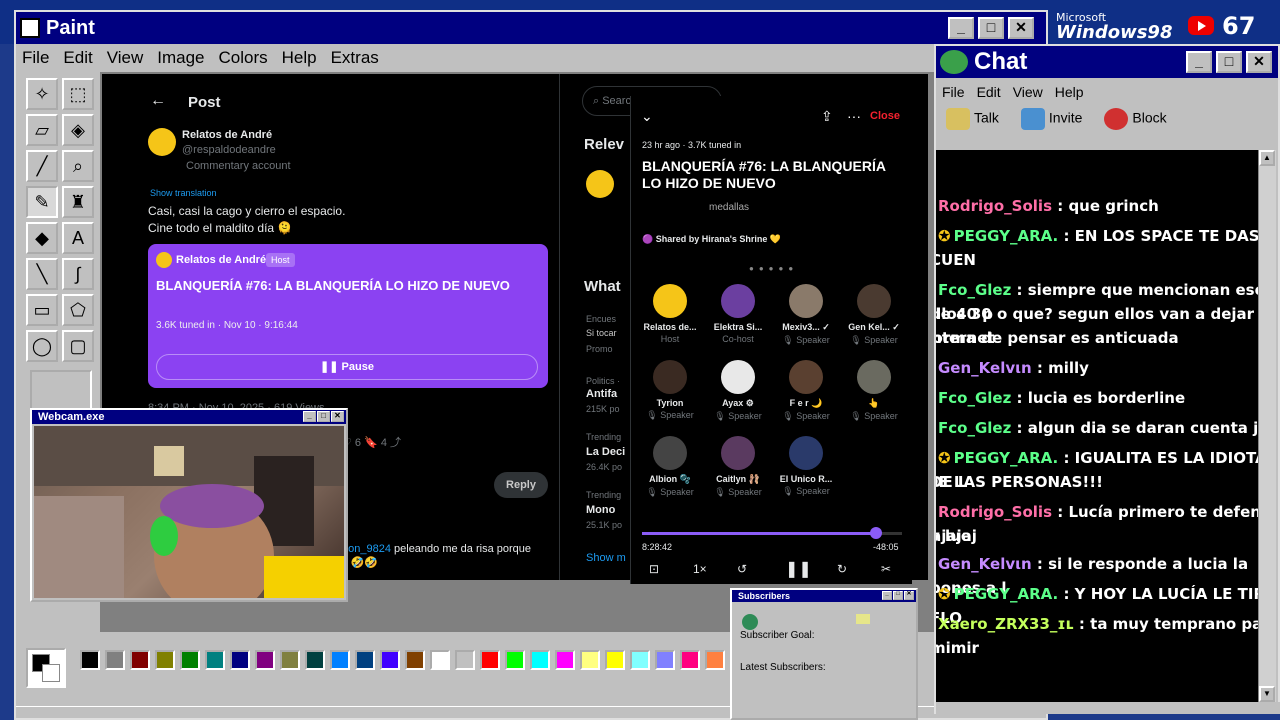 The width and height of the screenshot is (1280, 720). I want to click on pause-button: ❚❚ Pause, so click(347, 367).